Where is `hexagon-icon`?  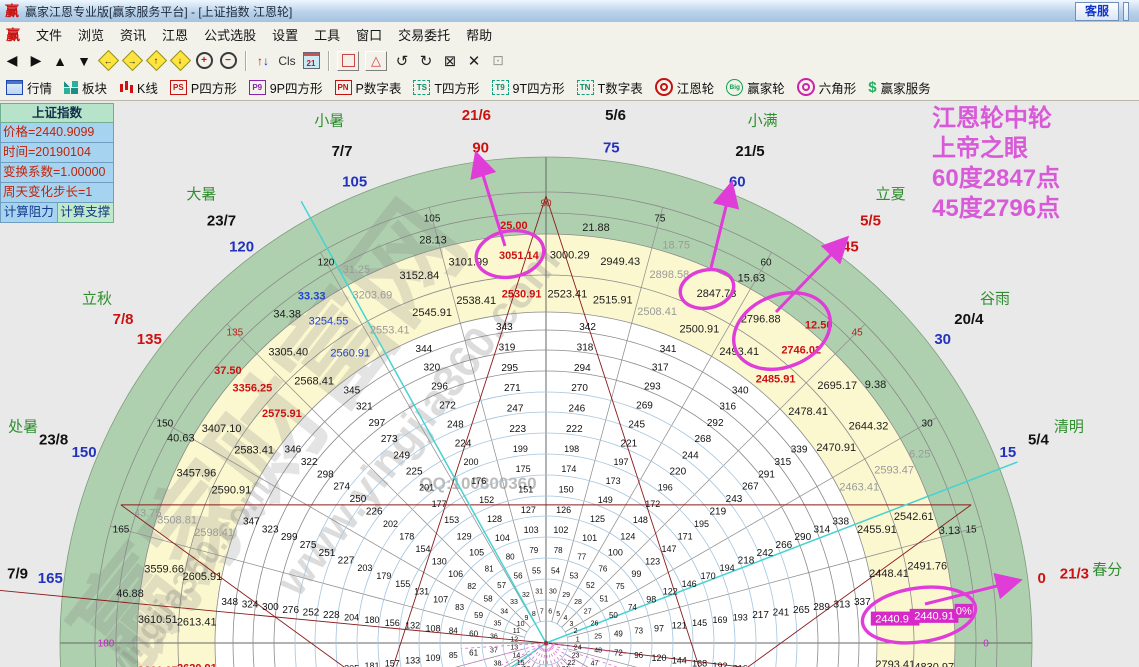 hexagon-icon is located at coordinates (805, 87).